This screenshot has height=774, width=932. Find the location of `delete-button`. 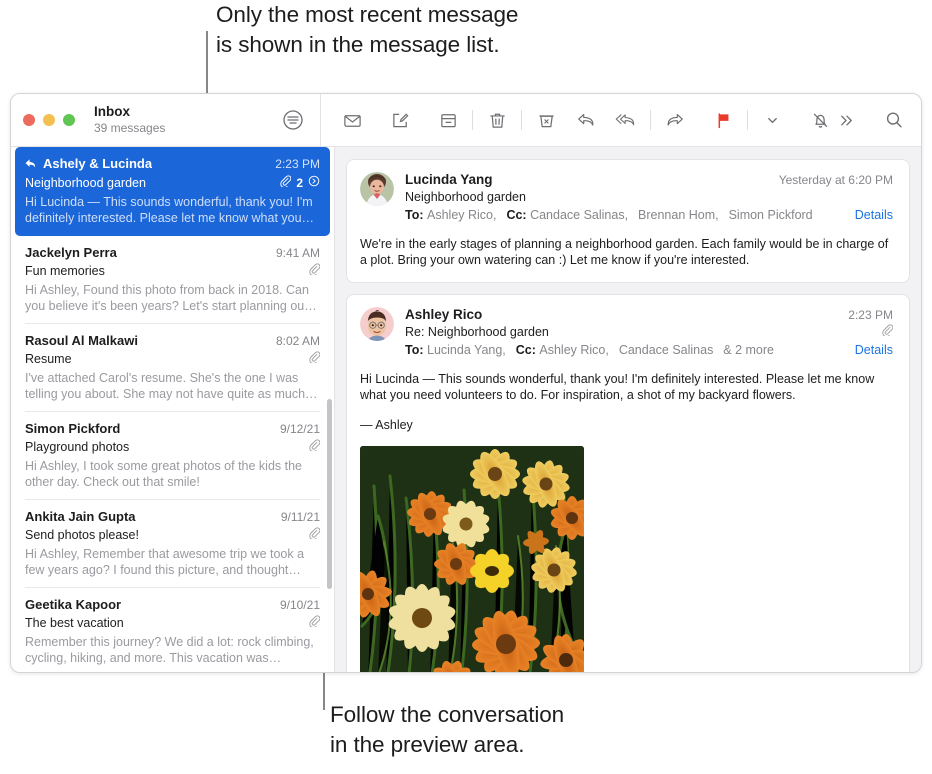

delete-button is located at coordinates (497, 120).